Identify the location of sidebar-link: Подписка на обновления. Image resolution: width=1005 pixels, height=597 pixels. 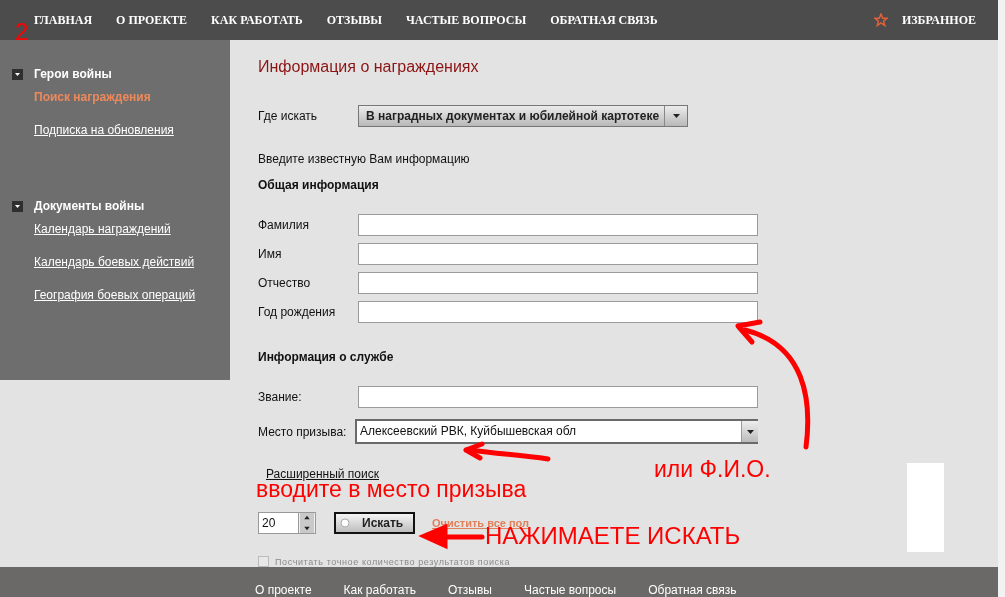
(87, 135).